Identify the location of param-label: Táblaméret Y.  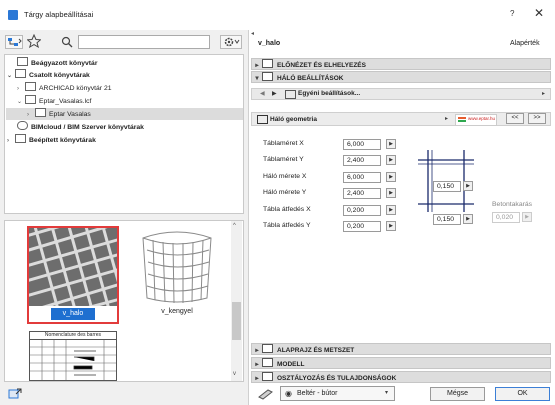
(283, 159).